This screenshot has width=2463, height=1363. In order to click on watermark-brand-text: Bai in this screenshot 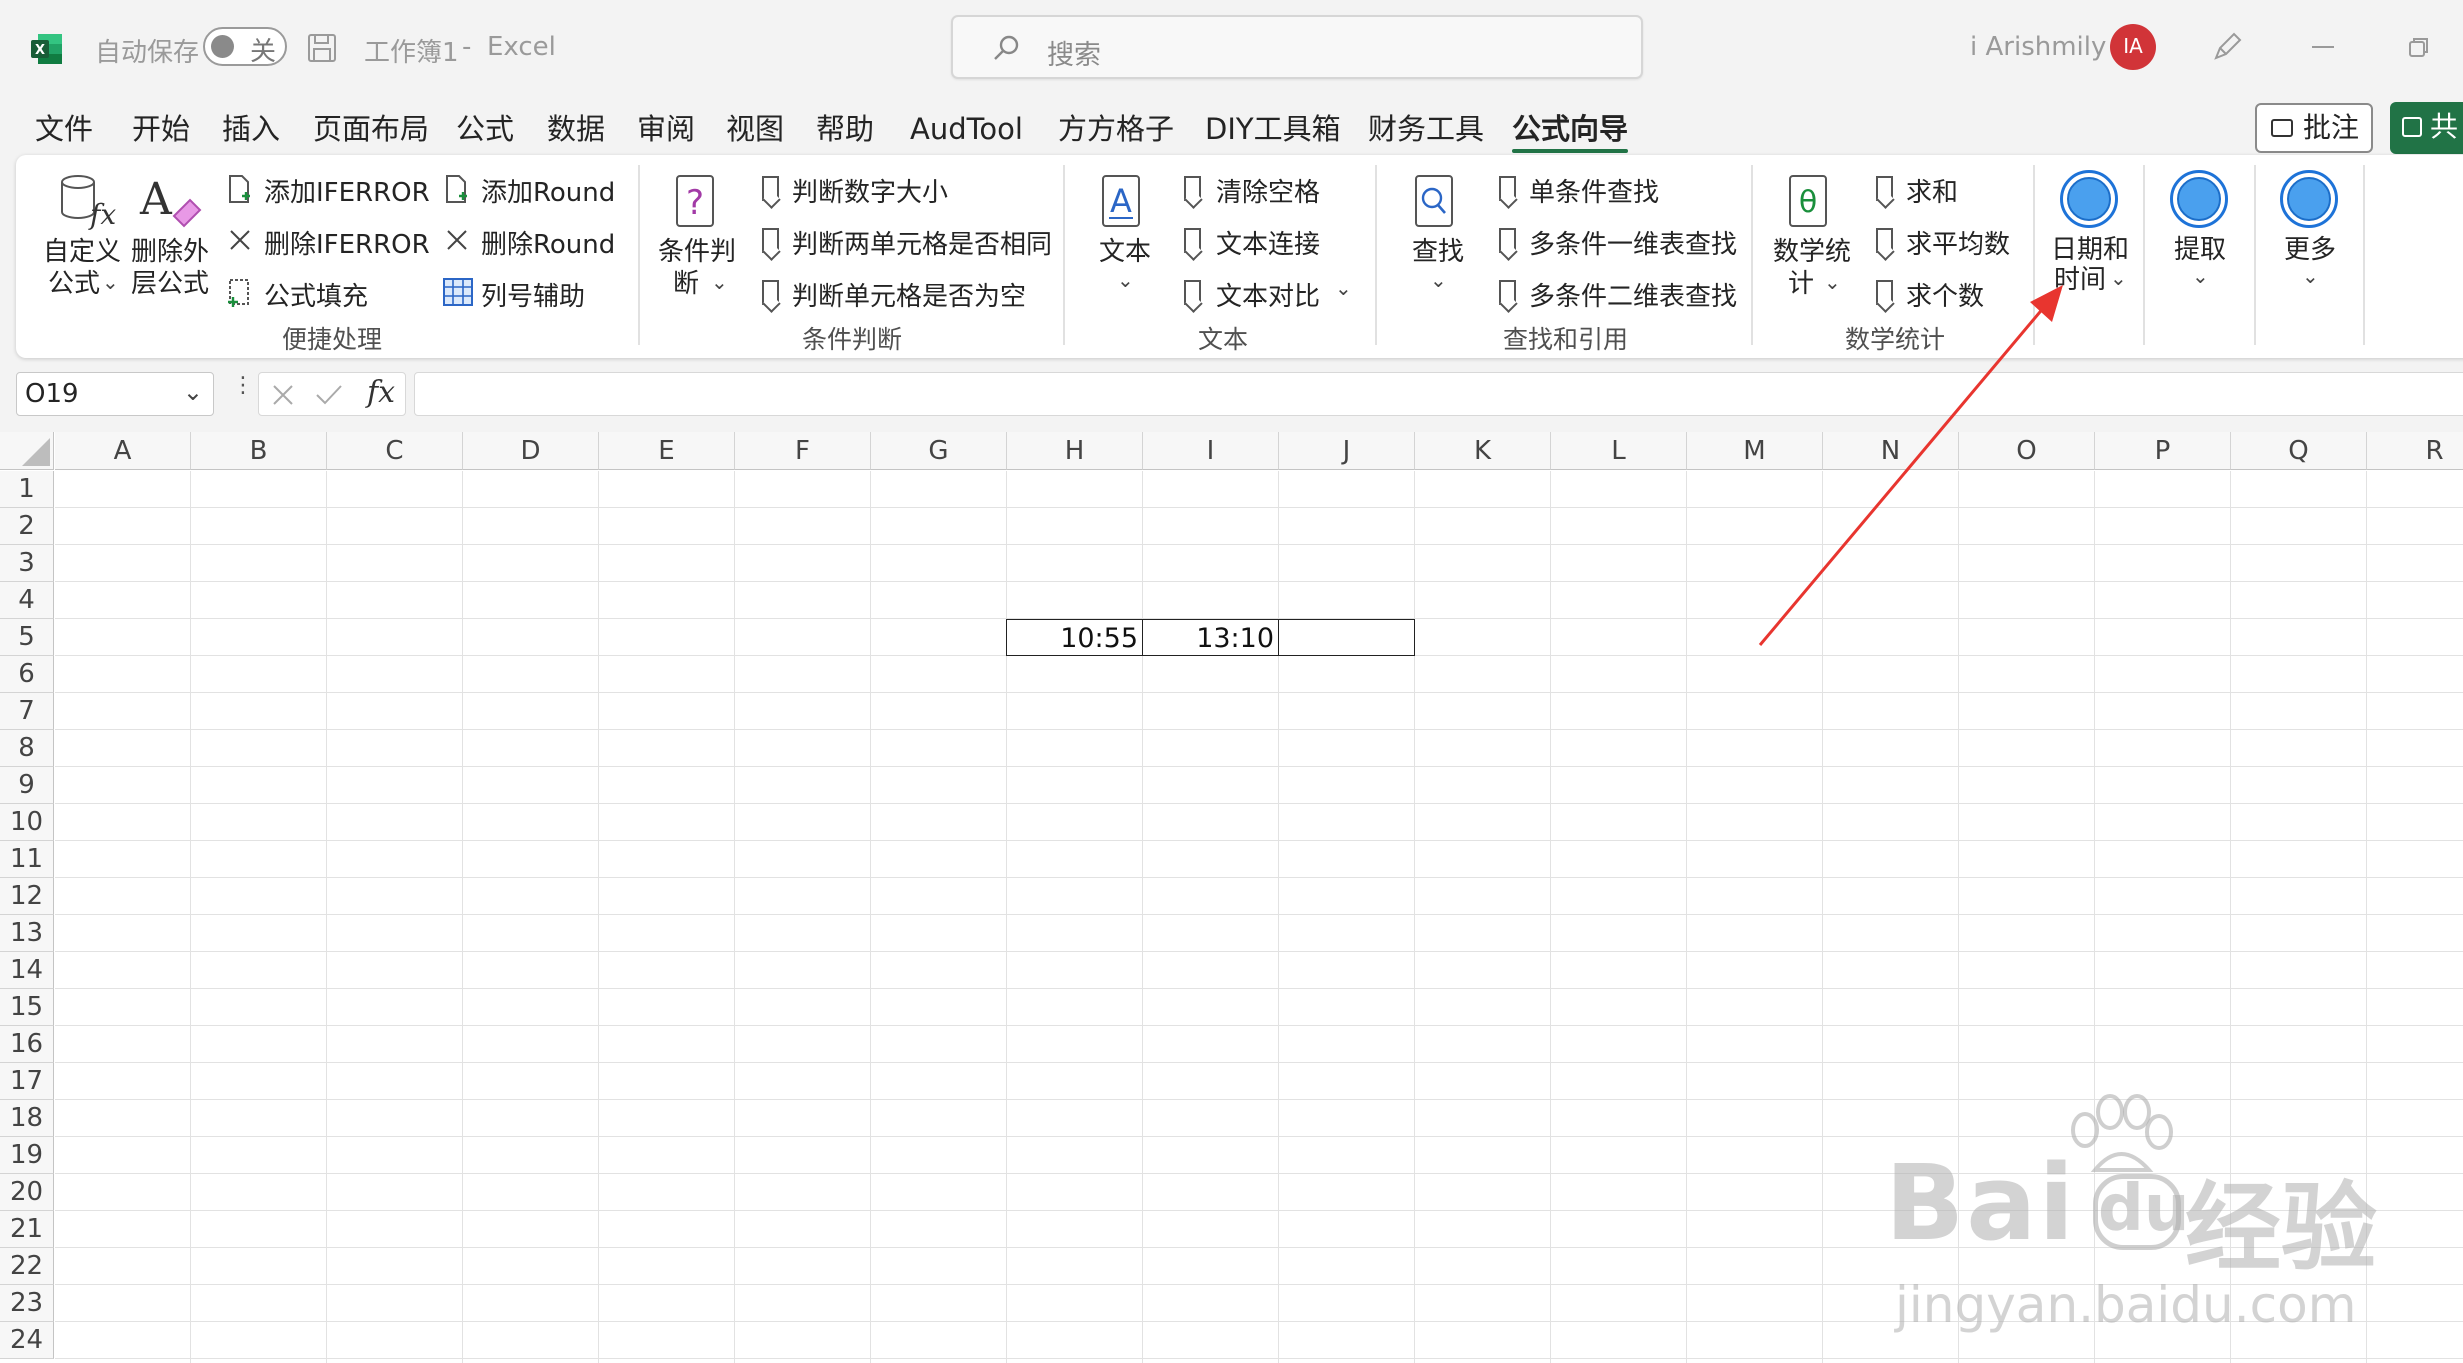, I will do `click(1981, 1203)`.